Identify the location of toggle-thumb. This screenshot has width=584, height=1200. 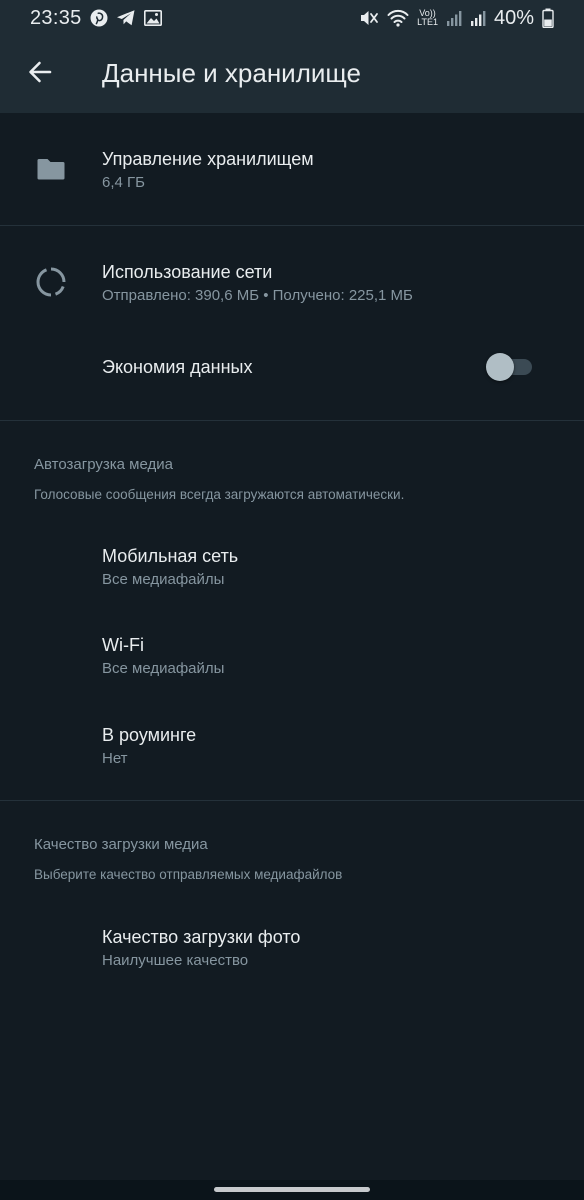
(500, 367).